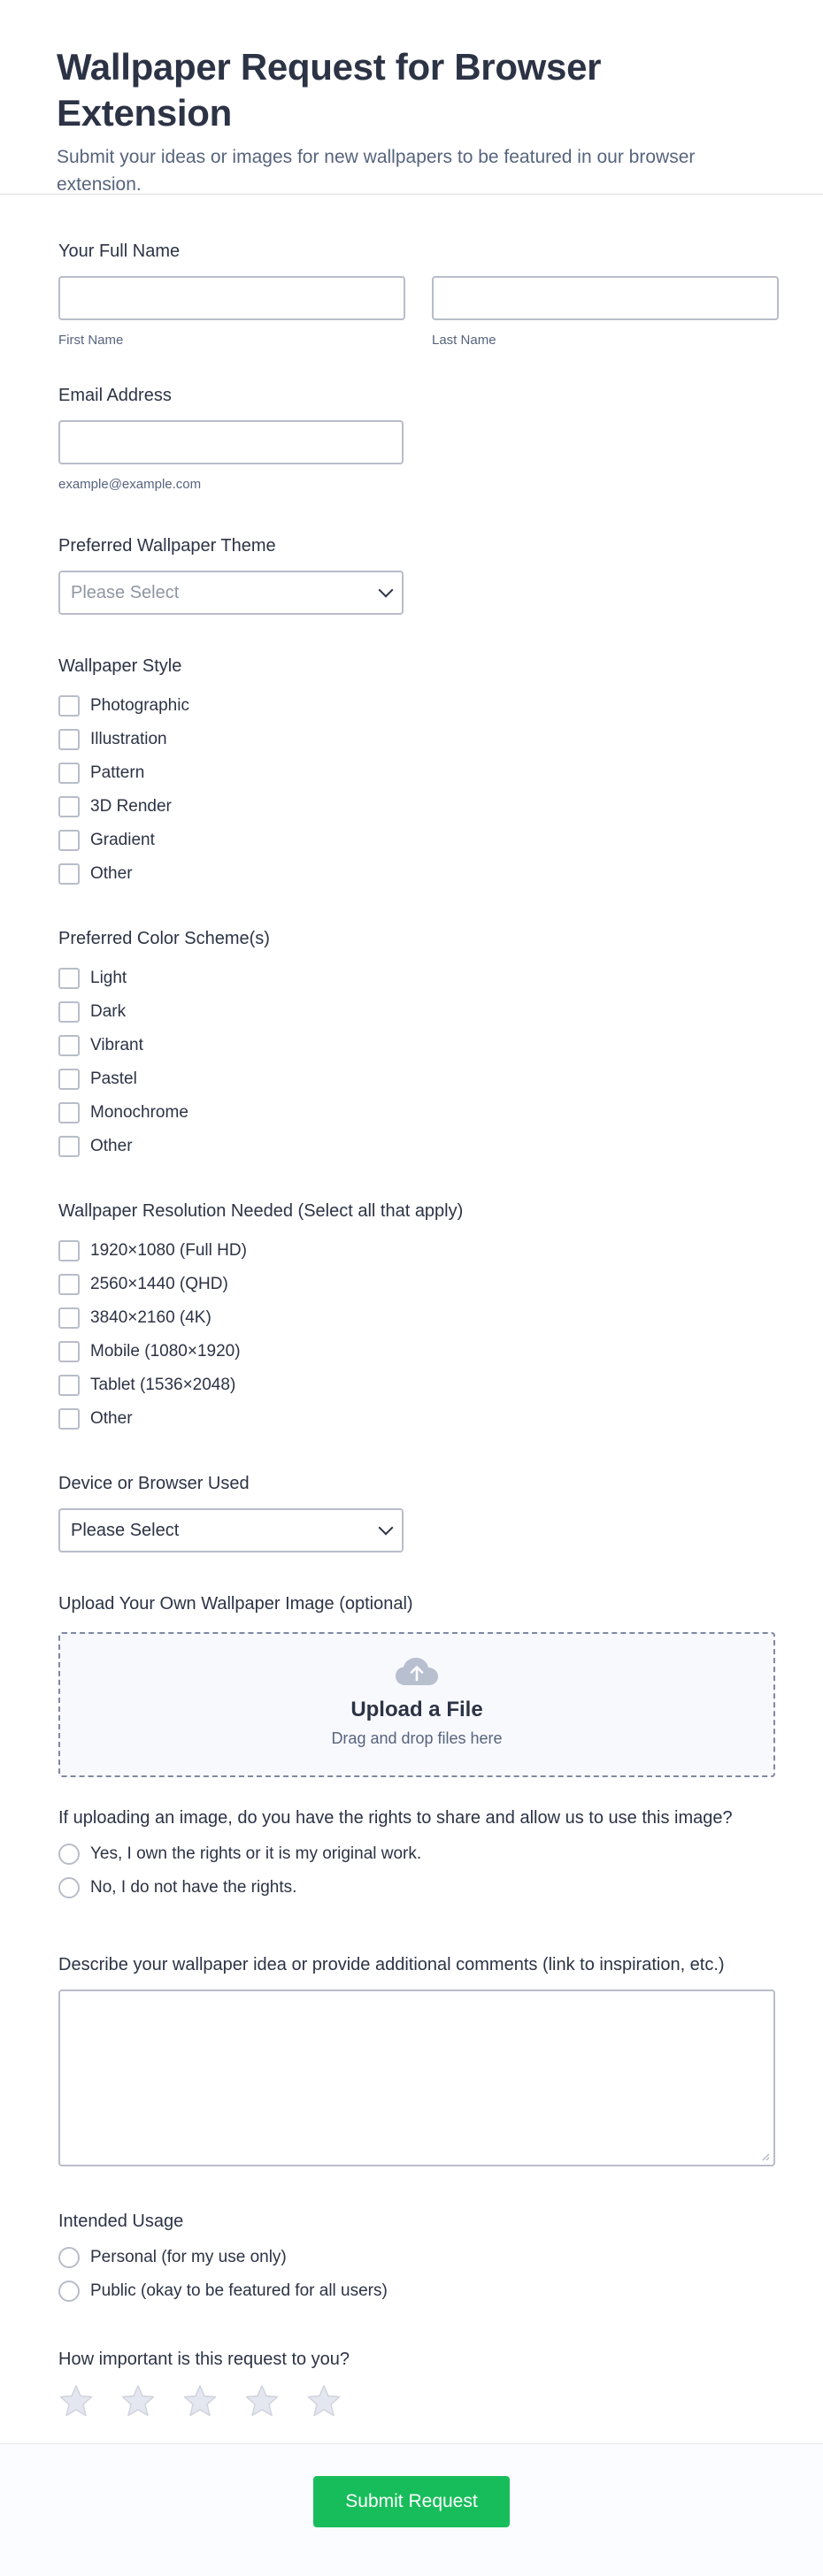  I want to click on option-label: Photographic, so click(139, 705).